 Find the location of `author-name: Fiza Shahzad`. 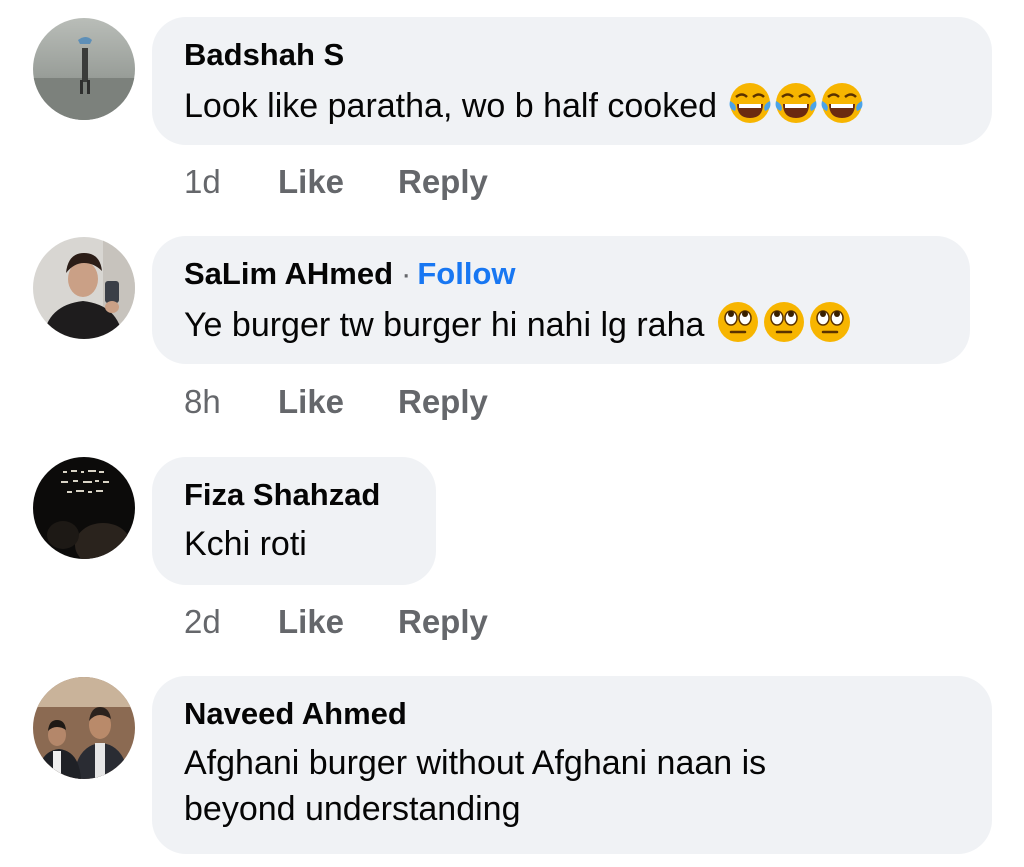

author-name: Fiza Shahzad is located at coordinates (282, 494).